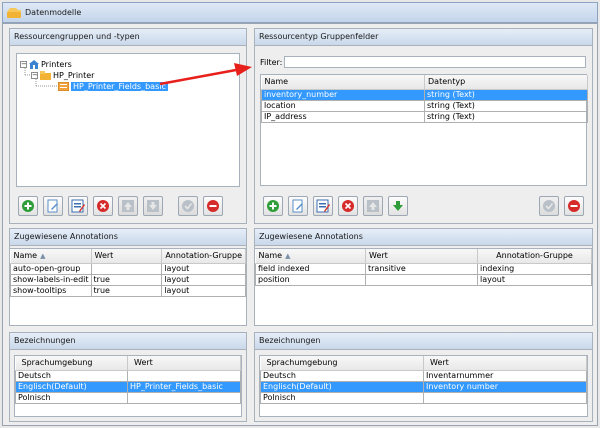  What do you see at coordinates (205, 74) in the screenshot?
I see `annotation-arrow` at bounding box center [205, 74].